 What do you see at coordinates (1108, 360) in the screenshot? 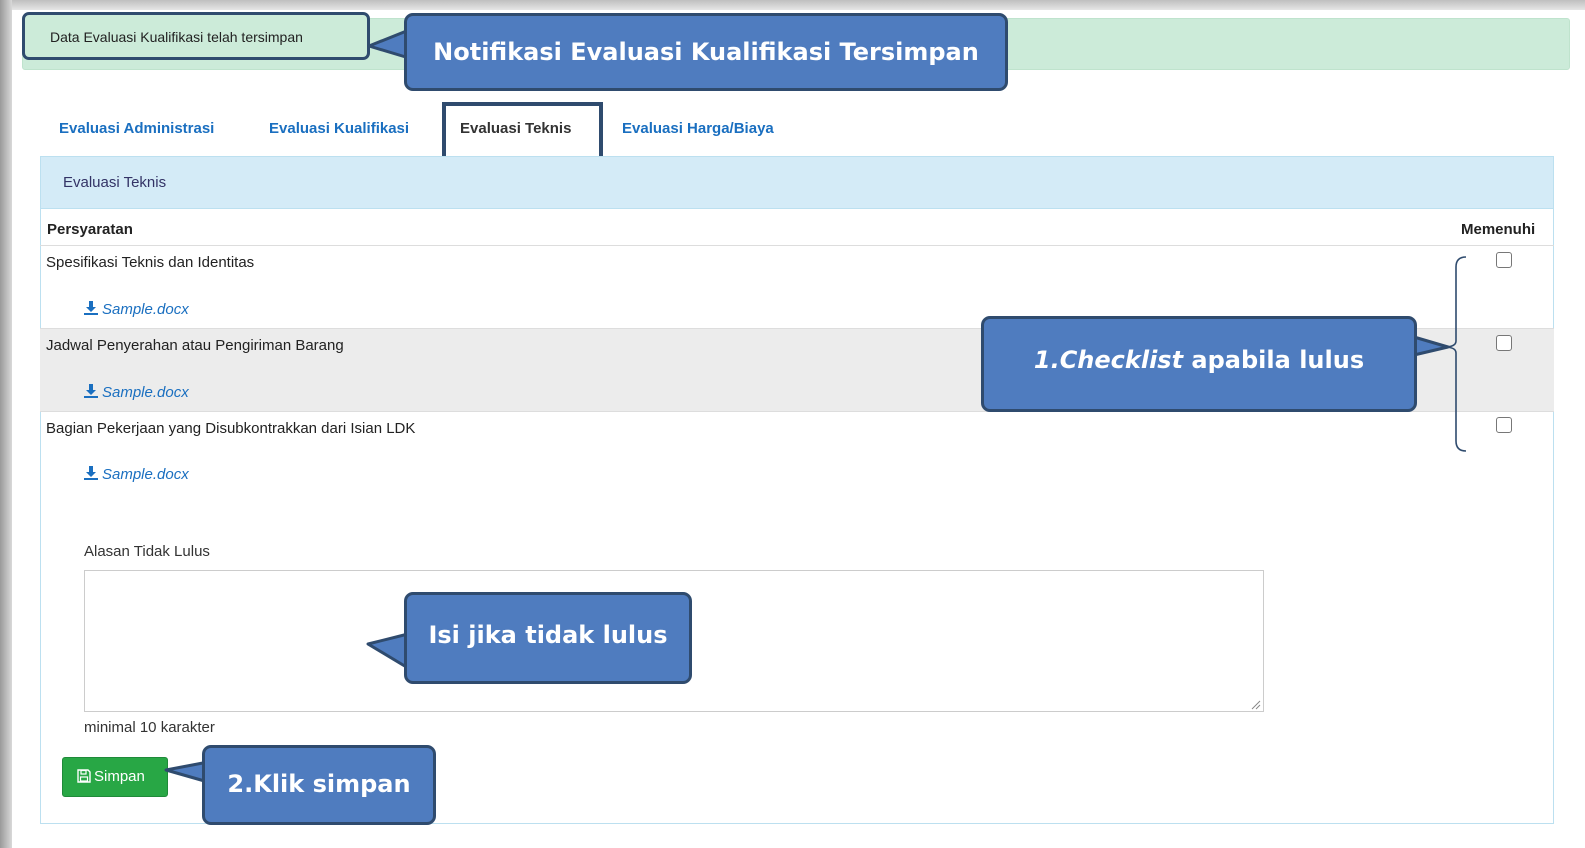
I see `callout-checklist-italic: 1.Checklist` at bounding box center [1108, 360].